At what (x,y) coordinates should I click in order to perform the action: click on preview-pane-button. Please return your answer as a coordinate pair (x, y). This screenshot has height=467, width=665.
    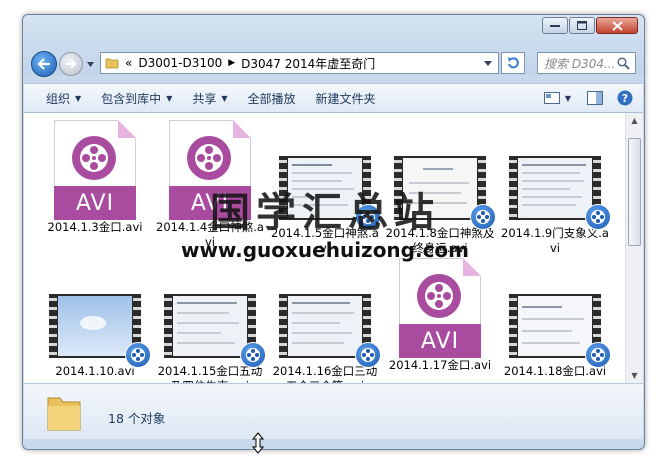
    Looking at the image, I should click on (595, 98).